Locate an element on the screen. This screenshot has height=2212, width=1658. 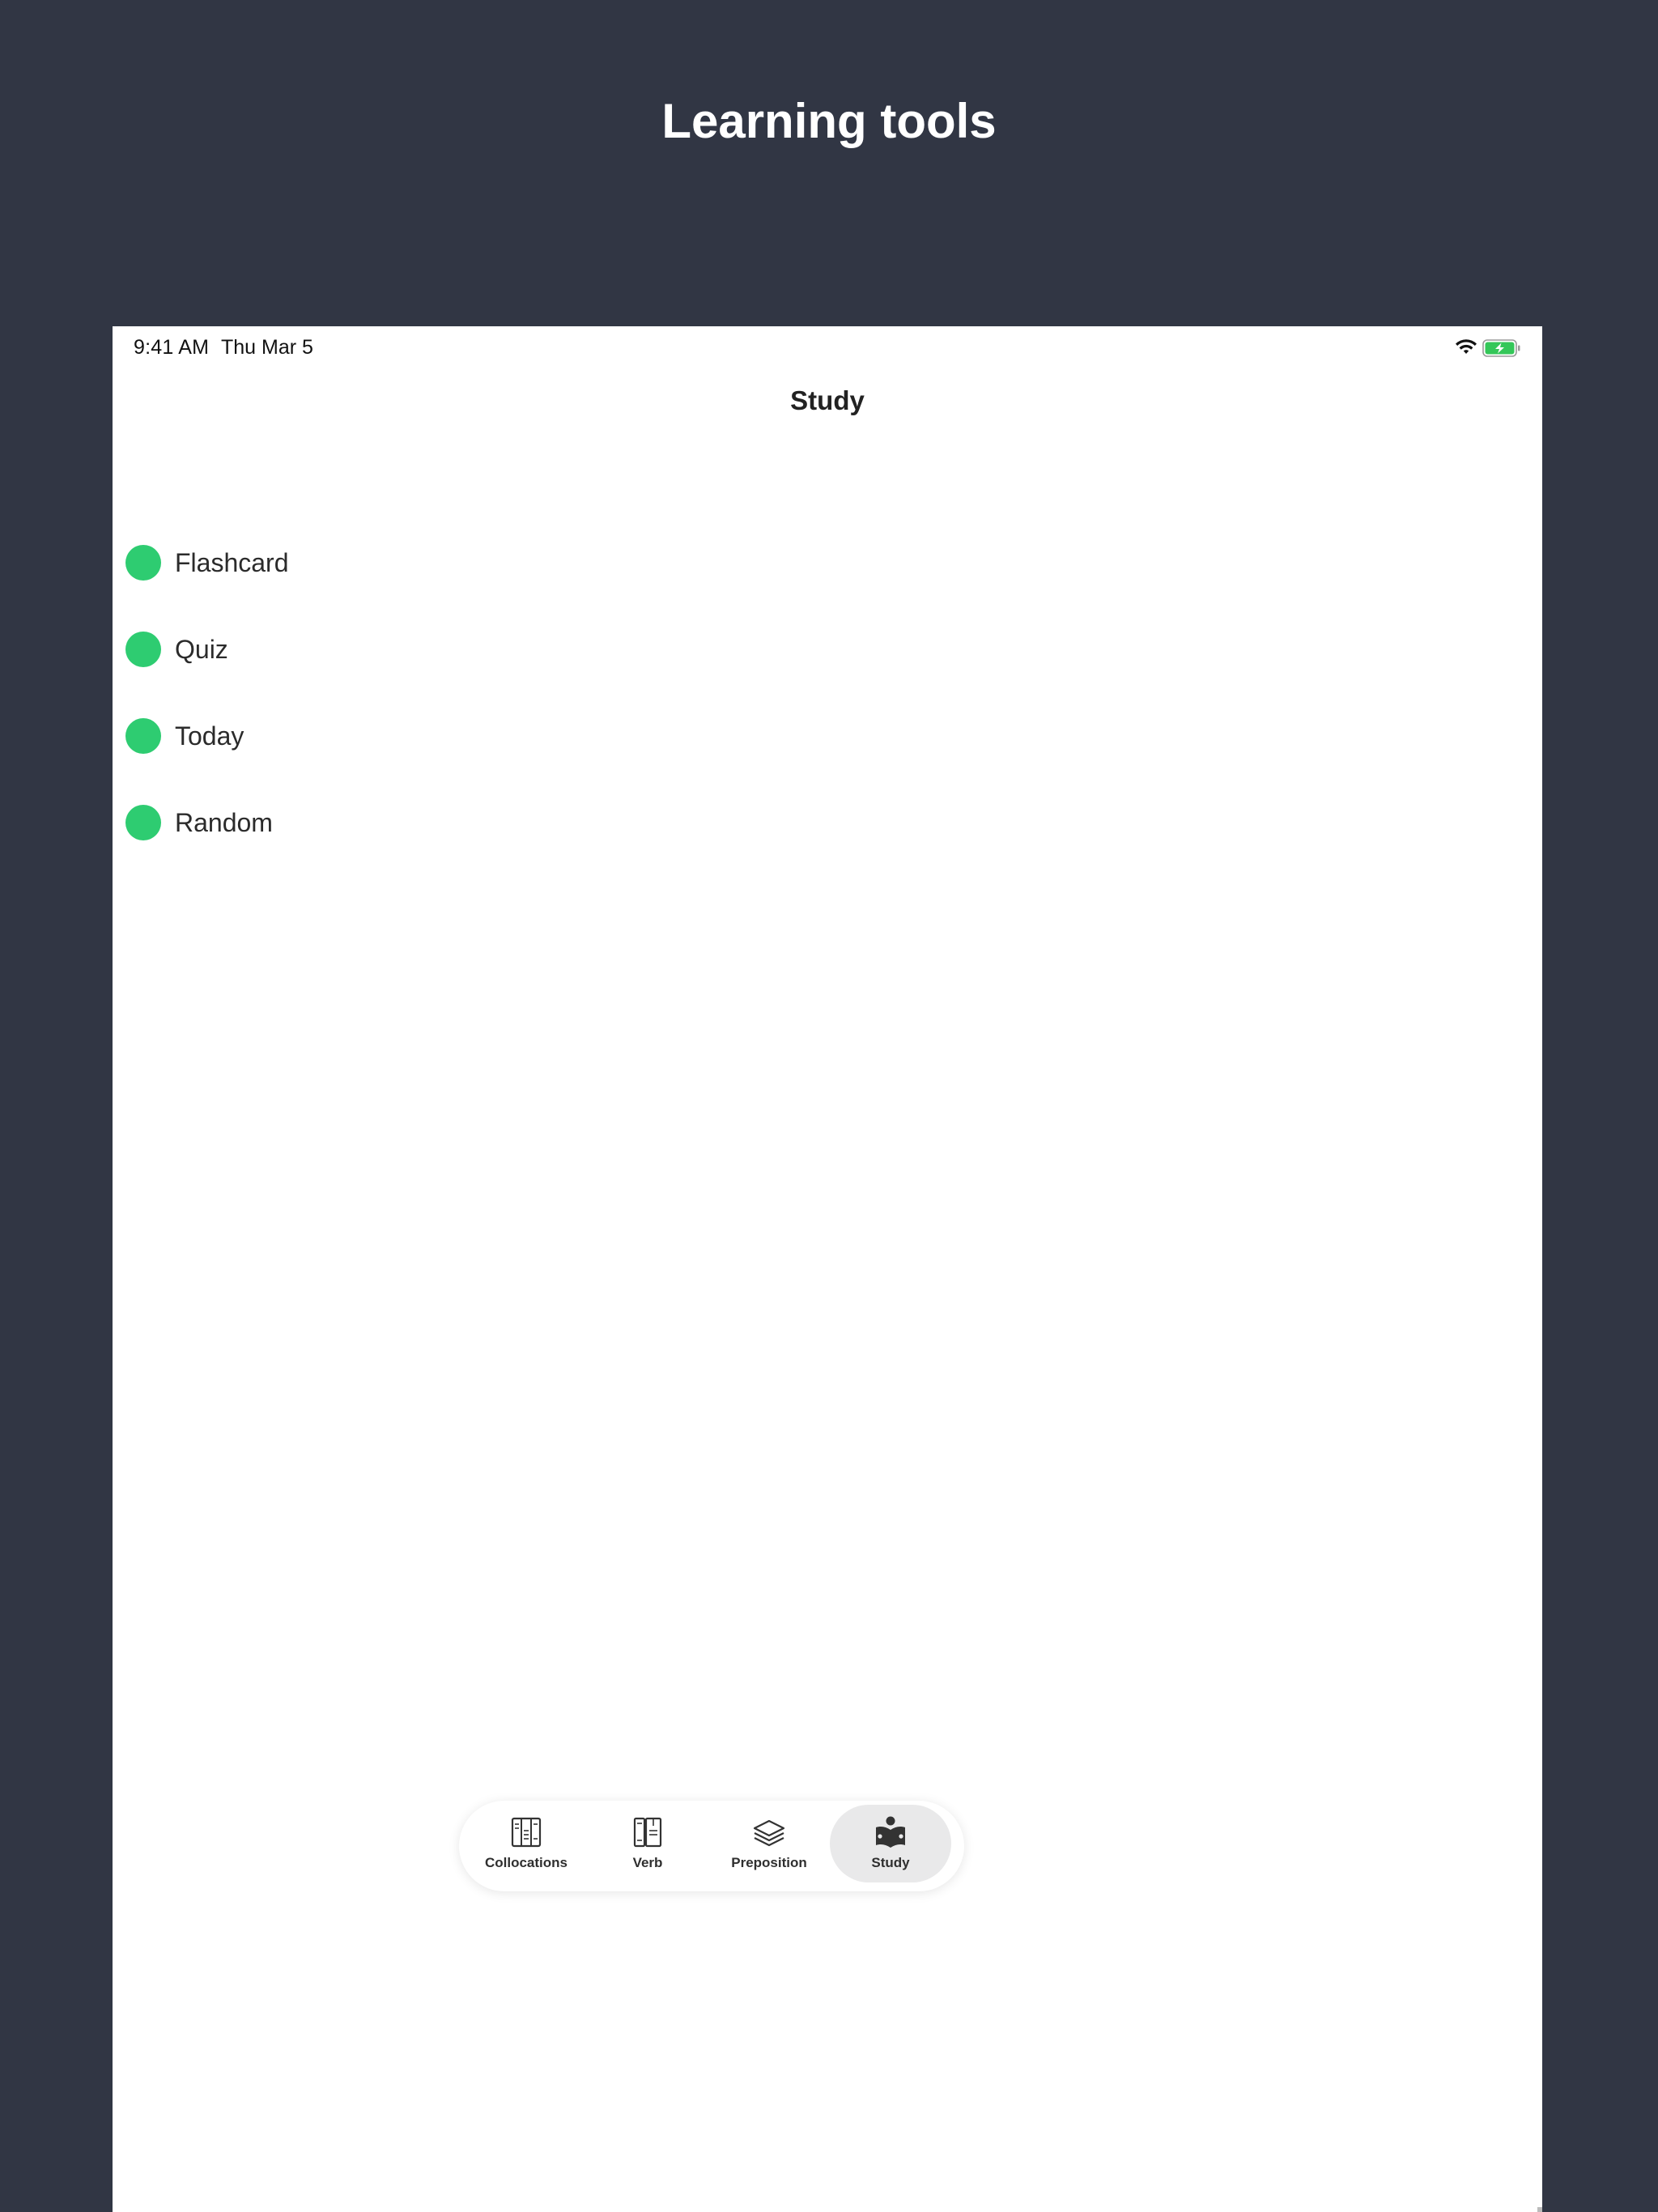
list-item-label: Flashcard is located at coordinates (232, 562).